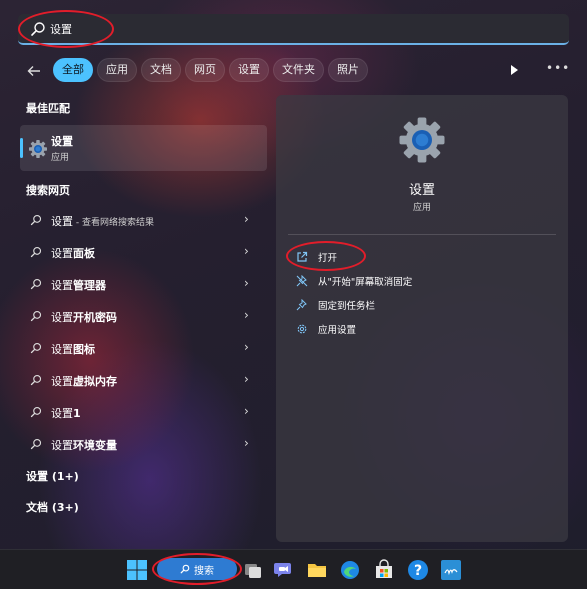  What do you see at coordinates (302, 256) in the screenshot?
I see `open-external-icon` at bounding box center [302, 256].